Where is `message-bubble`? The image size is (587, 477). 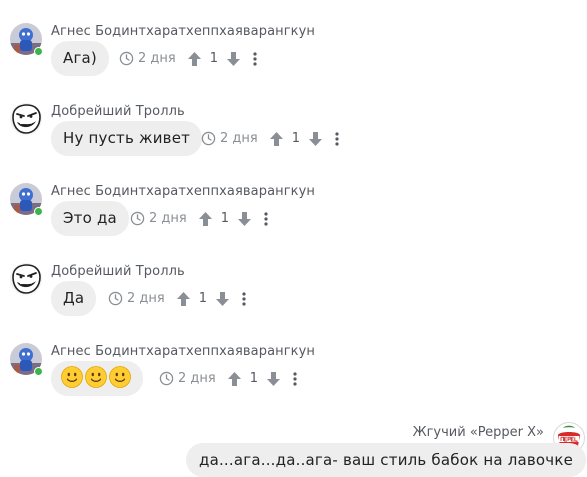
message-bubble is located at coordinates (97, 378).